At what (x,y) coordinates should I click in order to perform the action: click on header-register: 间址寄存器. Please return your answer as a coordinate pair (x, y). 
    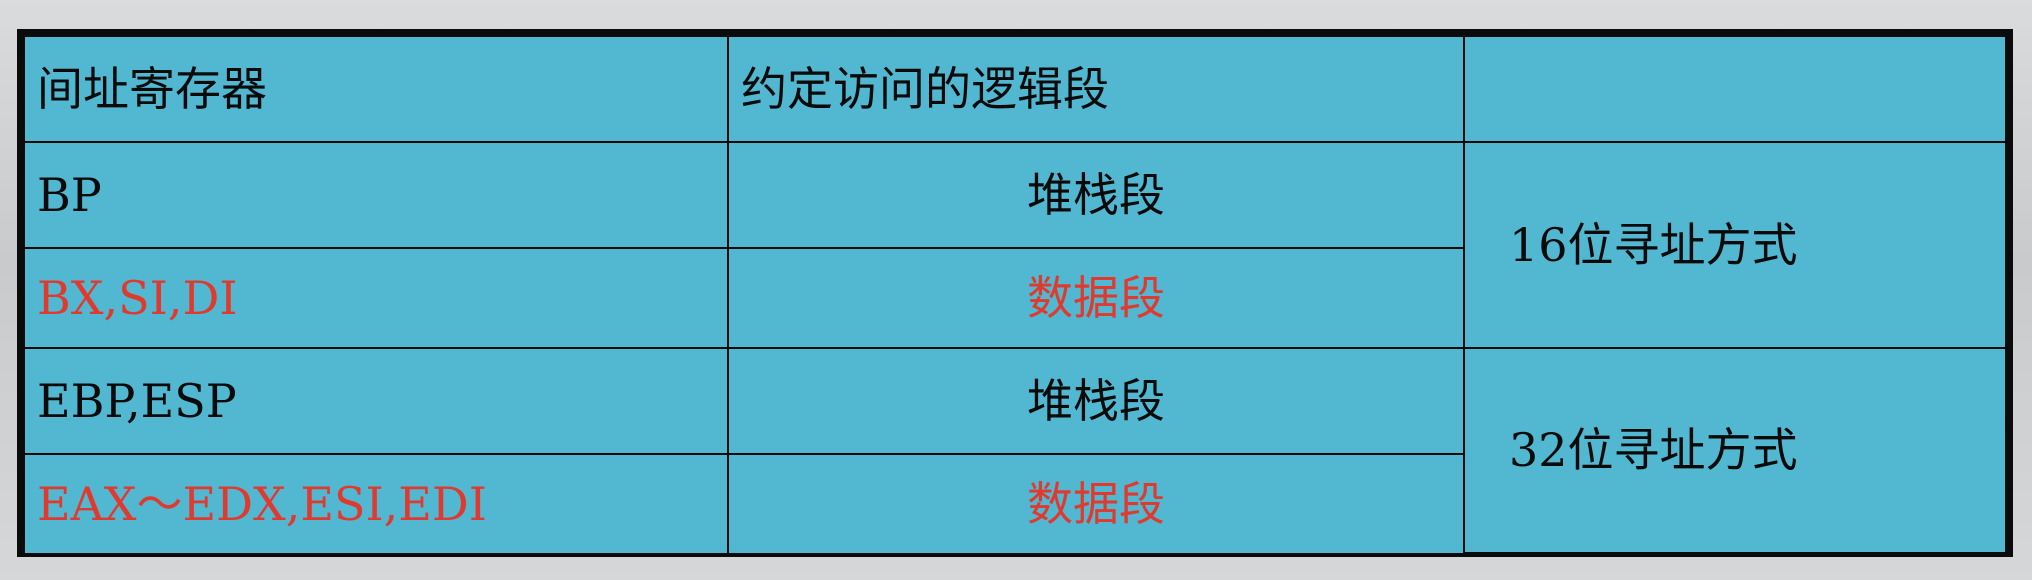
    Looking at the image, I should click on (377, 90).